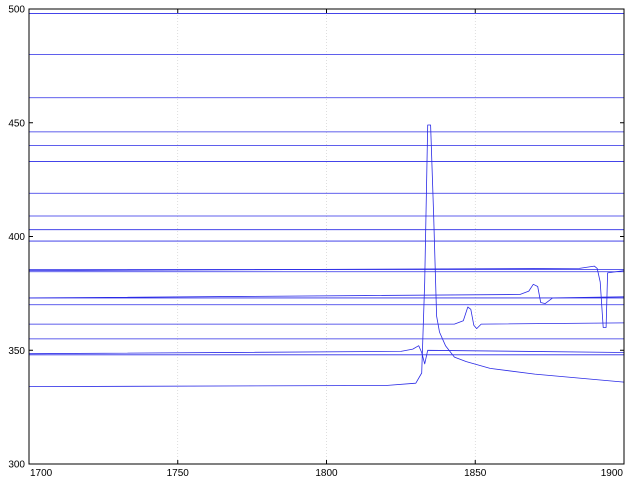 This screenshot has width=640, height=480. I want to click on y-tick-label: 350, so click(16, 351).